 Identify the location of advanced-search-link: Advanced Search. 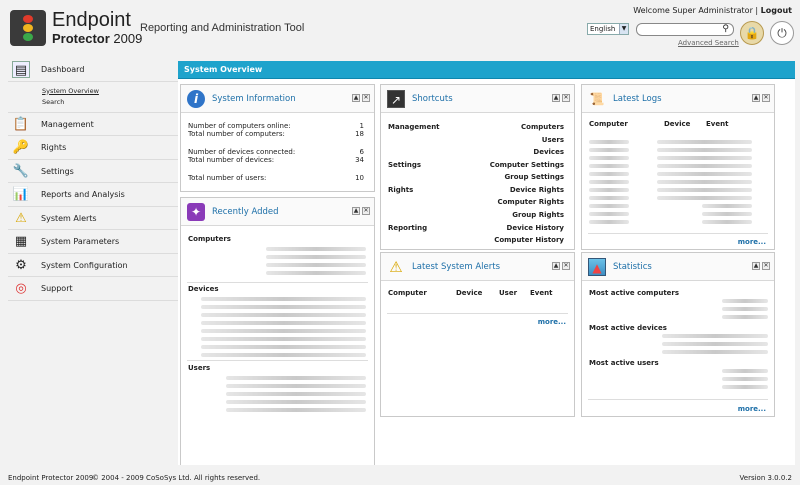
(708, 43).